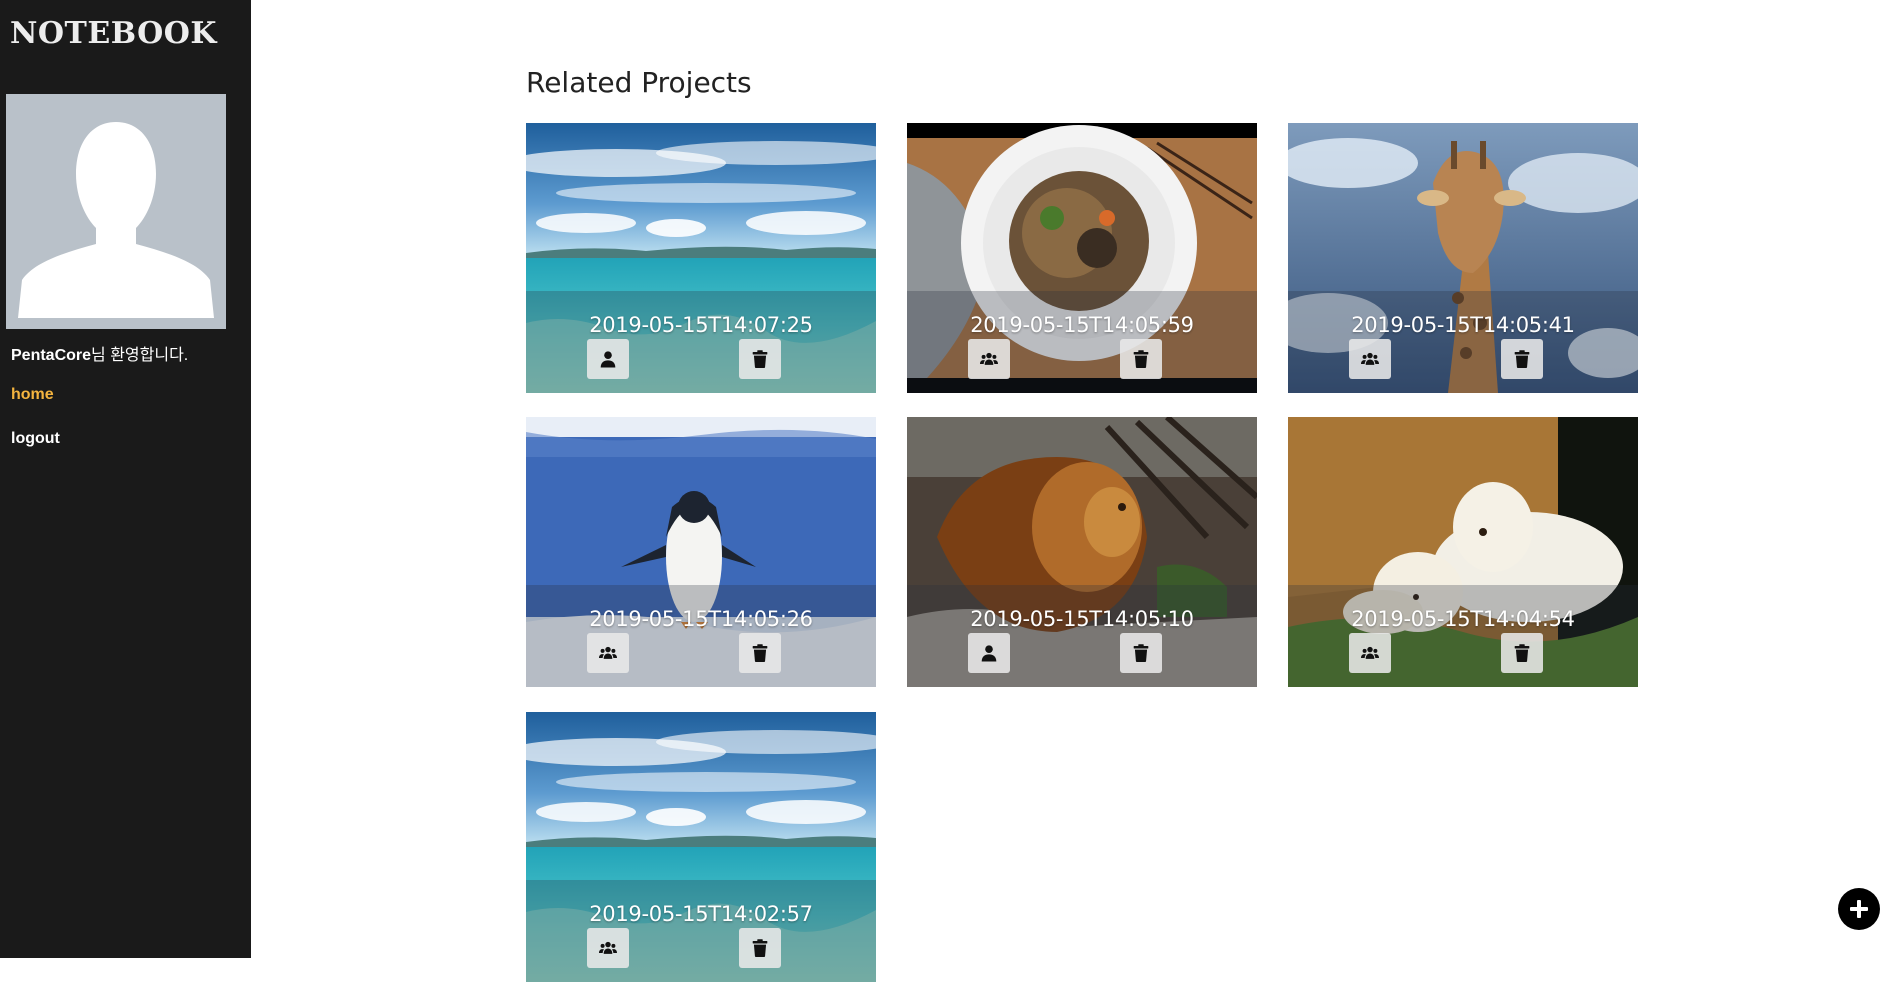 This screenshot has height=982, width=1904. Describe the element at coordinates (1082, 552) in the screenshot. I see `project-card: 2019-05-15T14:05:10` at that location.